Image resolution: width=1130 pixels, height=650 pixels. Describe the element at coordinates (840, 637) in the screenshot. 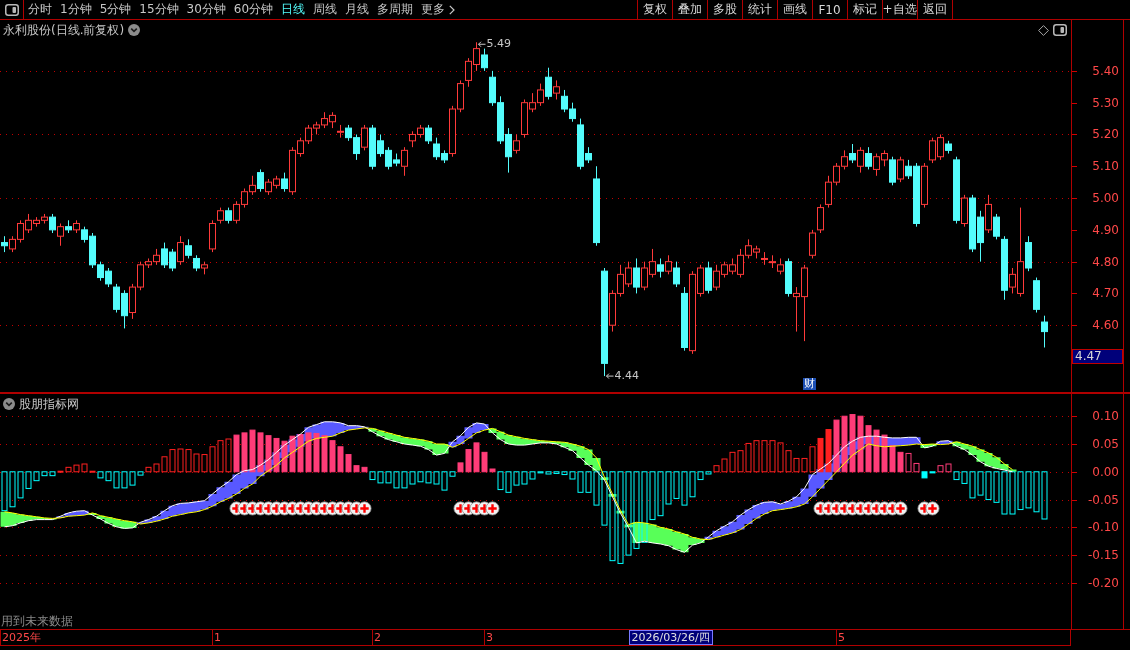

I see `date-label: 5` at that location.